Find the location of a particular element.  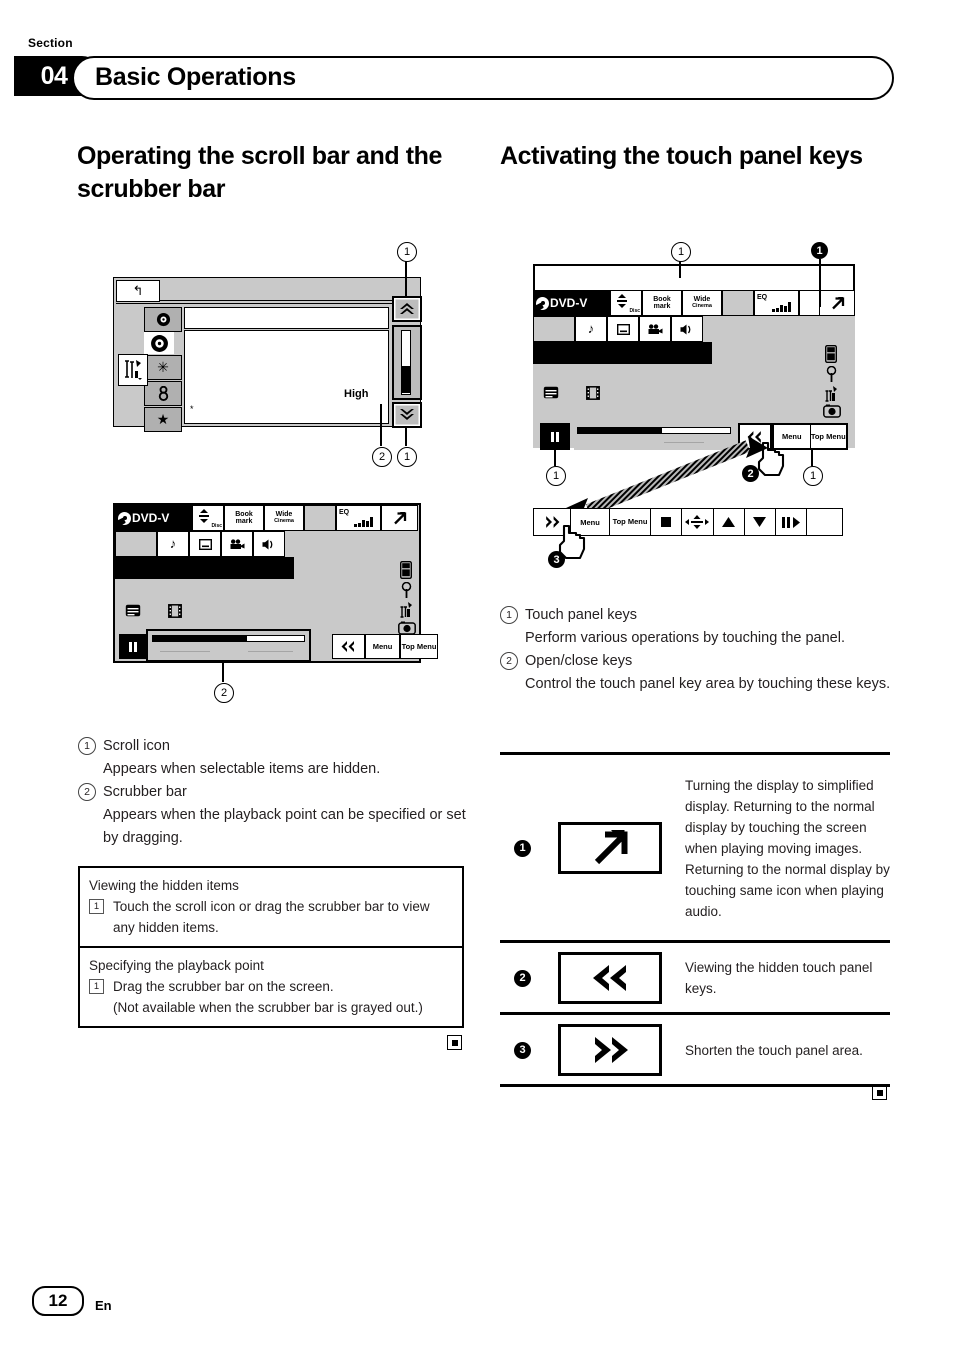

source-label: DVD-V is located at coordinates (153, 518).